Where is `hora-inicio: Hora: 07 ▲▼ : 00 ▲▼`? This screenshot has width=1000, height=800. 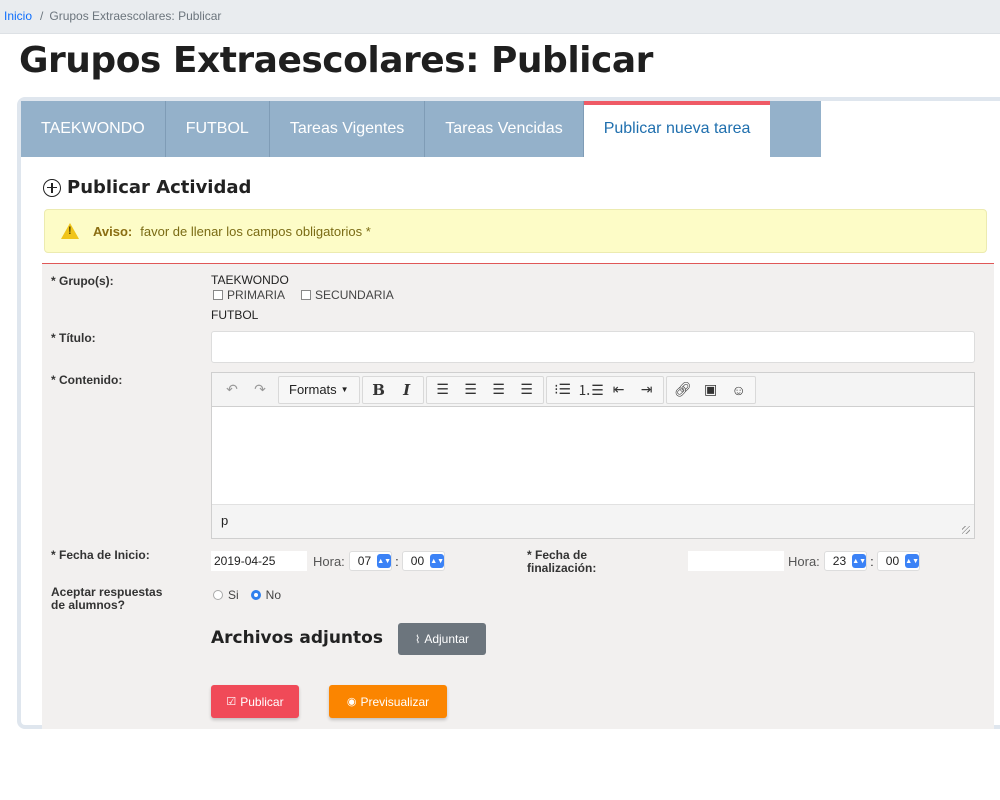 hora-inicio: Hora: 07 ▲▼ : 00 ▲▼ is located at coordinates (379, 561).